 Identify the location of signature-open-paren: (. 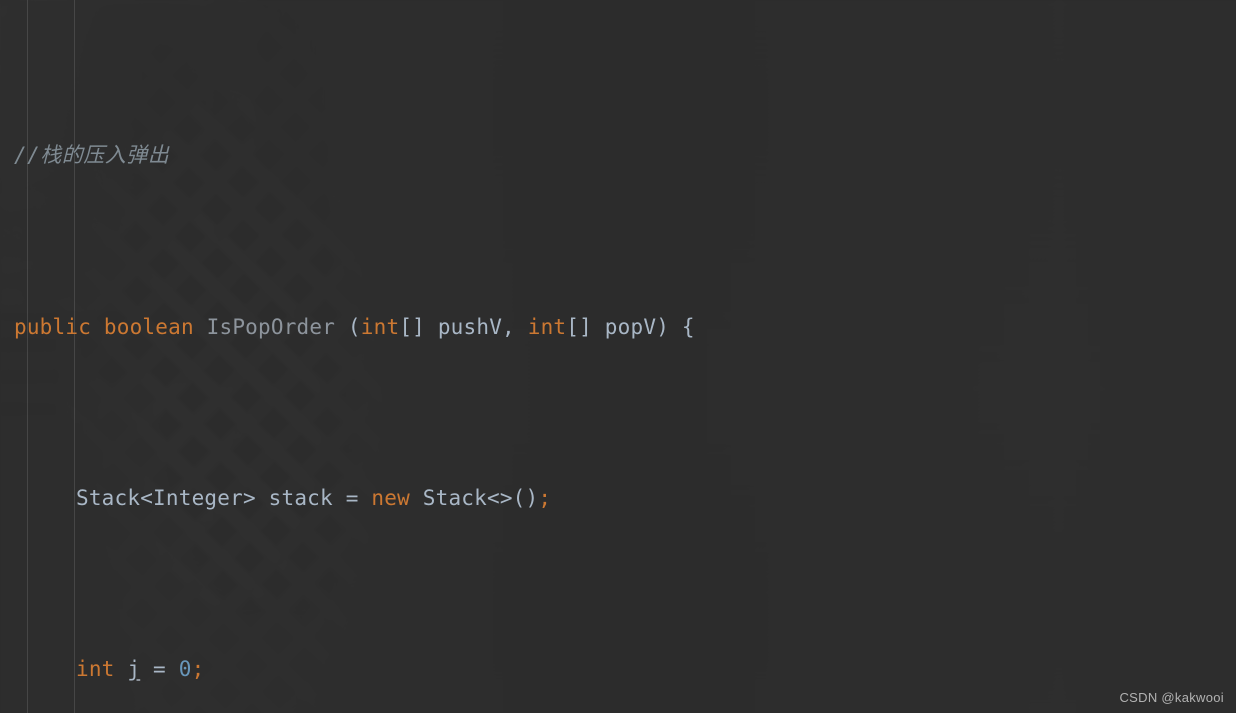
(348, 326).